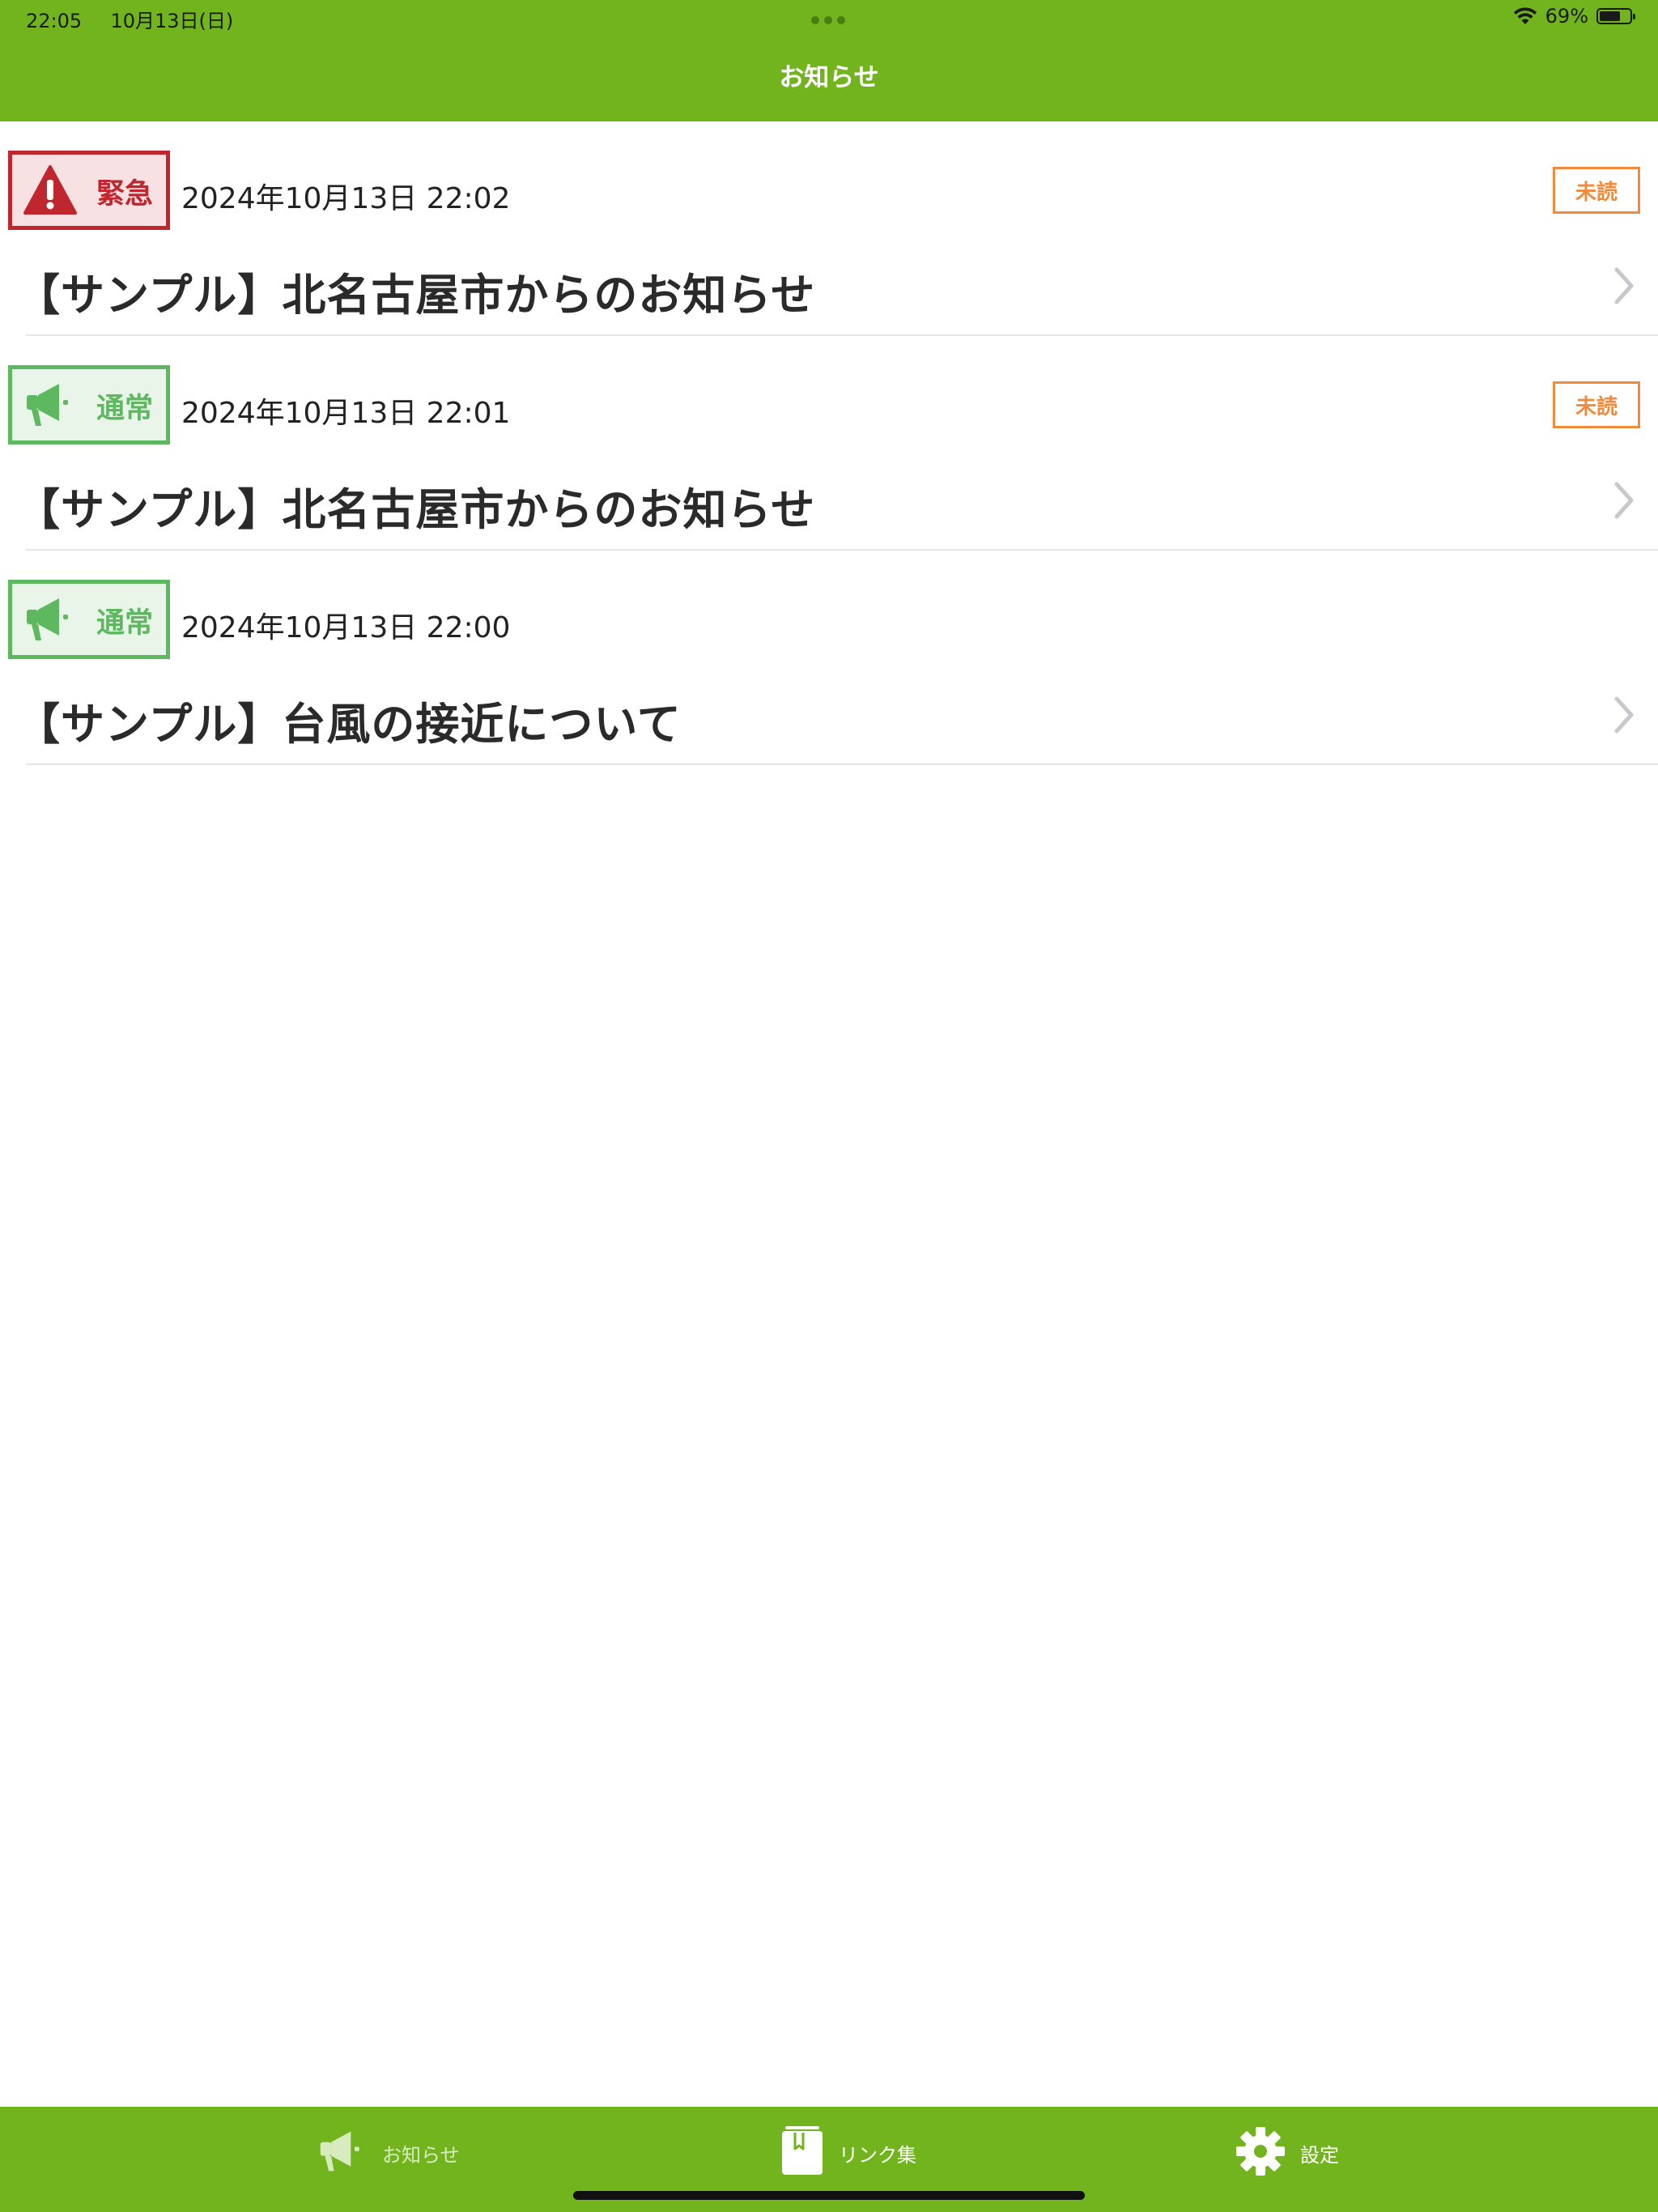 The image size is (1658, 2212). I want to click on status-time: 22:05 10月13日(日), so click(129, 19).